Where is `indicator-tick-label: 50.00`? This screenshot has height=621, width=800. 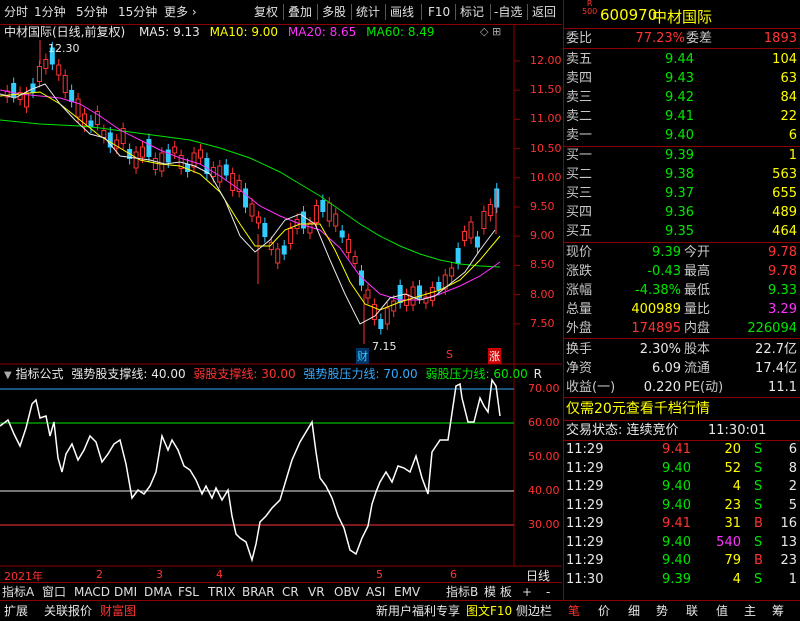
indicator-tick-label: 50.00 is located at coordinates (544, 456).